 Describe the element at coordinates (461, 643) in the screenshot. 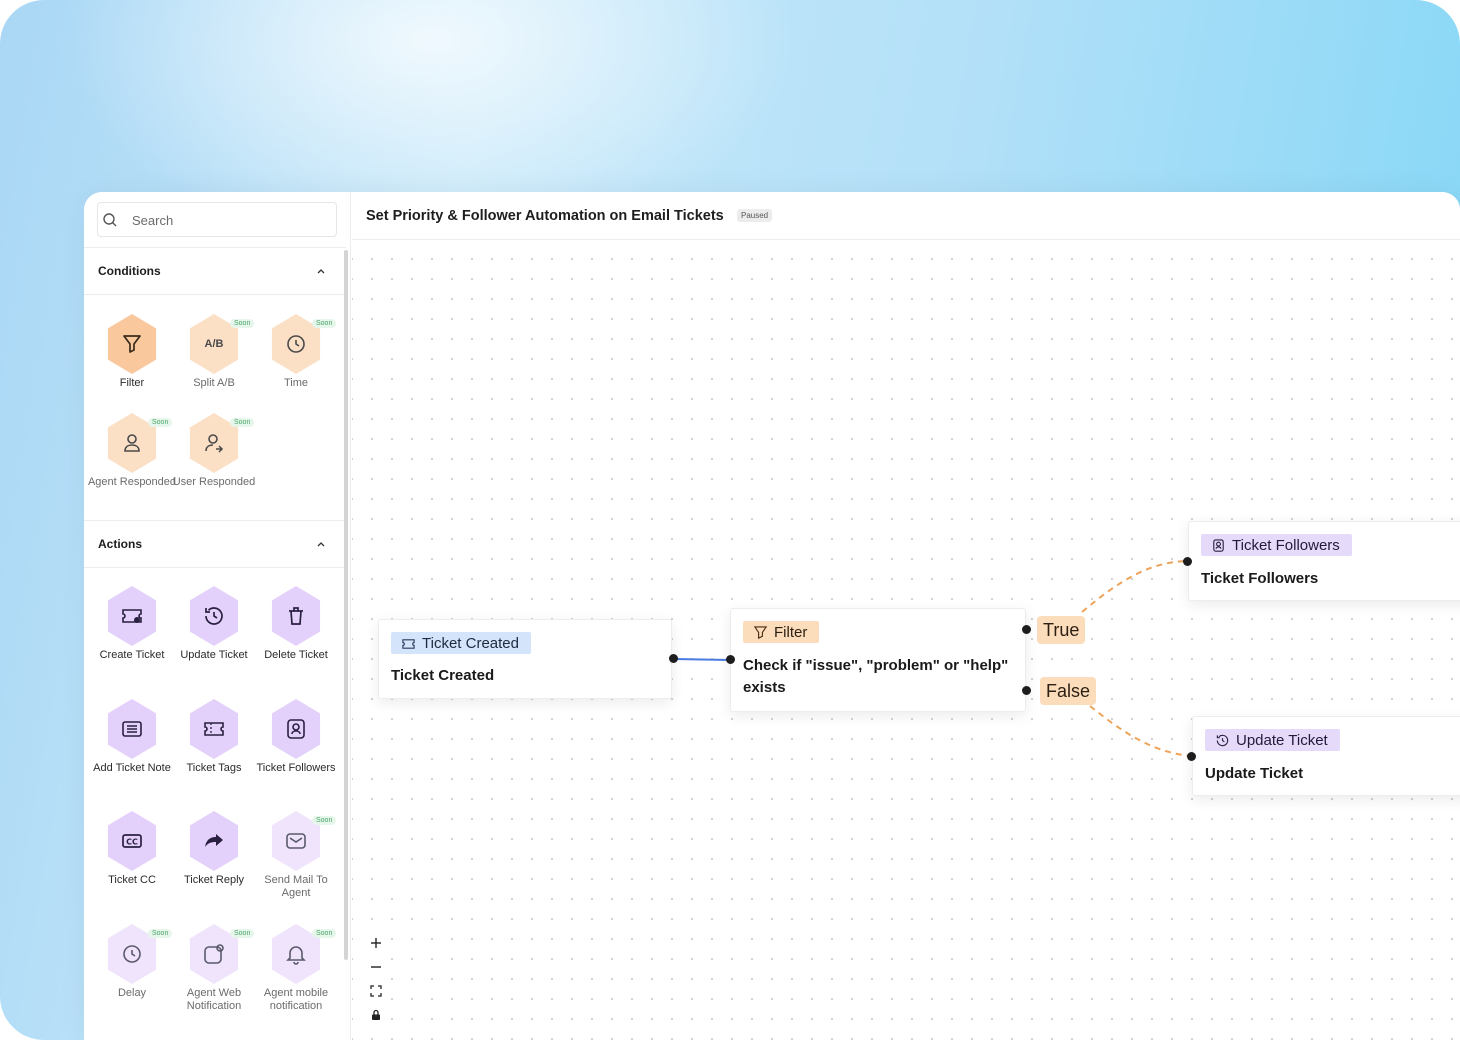

I see `node-chip: Ticket Created` at that location.